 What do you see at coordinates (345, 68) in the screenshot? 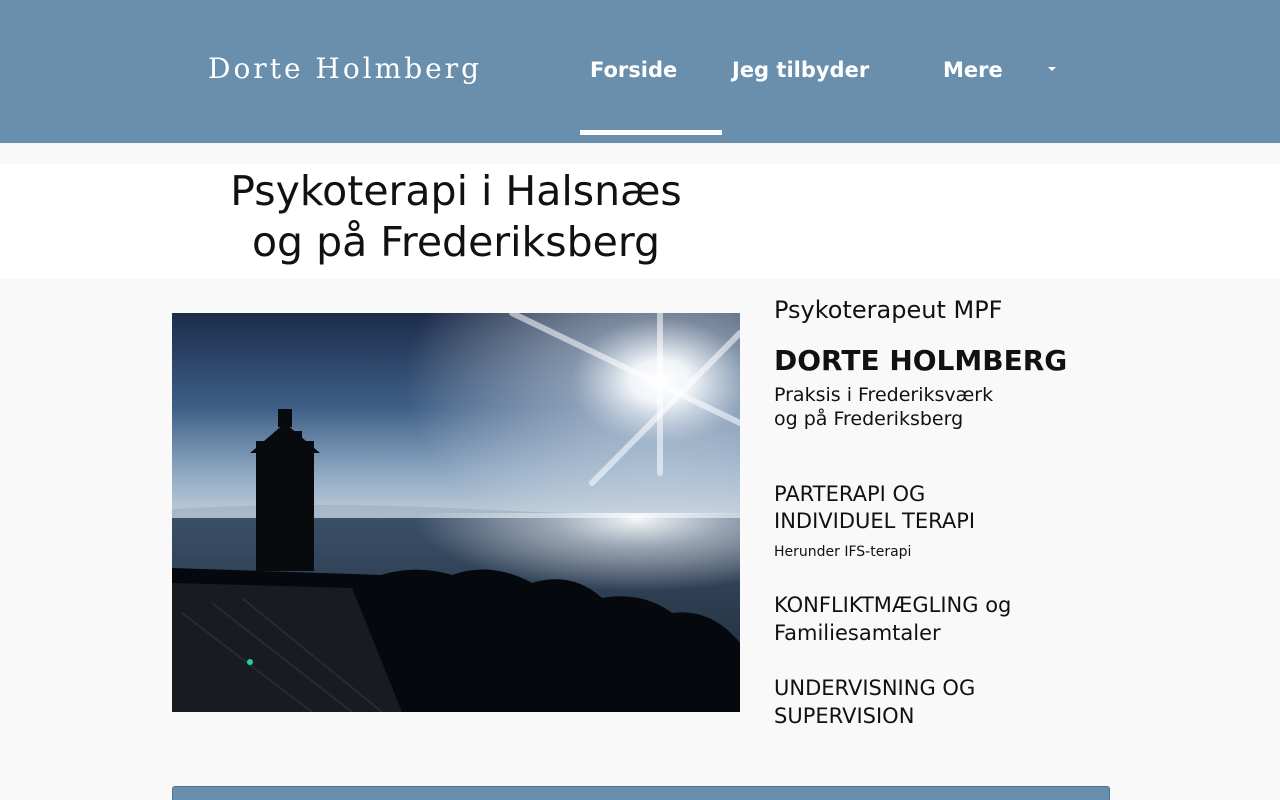
I see `brand-logo-text: Dorte Holmberg` at bounding box center [345, 68].